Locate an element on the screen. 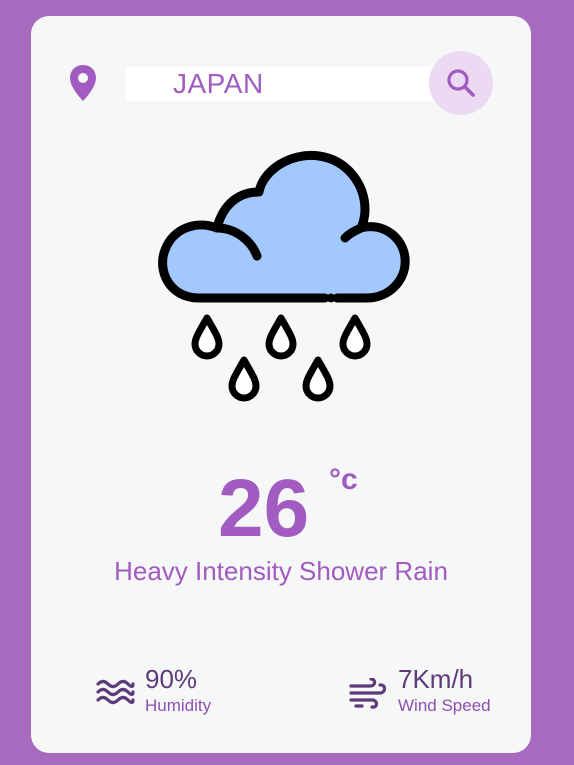 This screenshot has width=574, height=765. search-bar is located at coordinates (281, 83).